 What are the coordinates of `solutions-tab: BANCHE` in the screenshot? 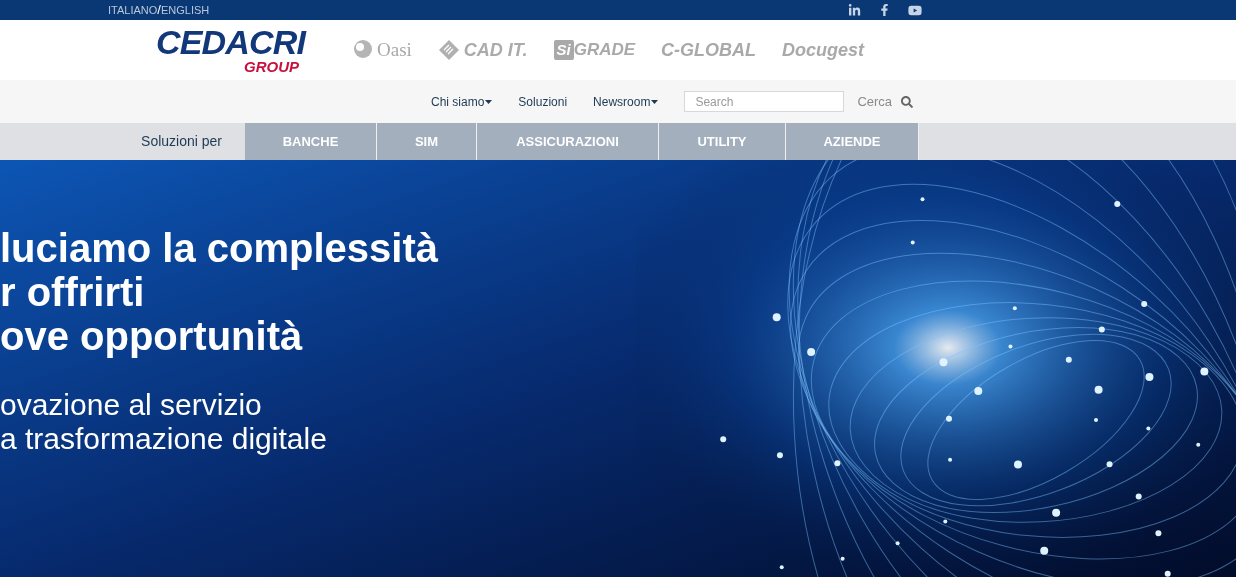 It's located at (311, 141).